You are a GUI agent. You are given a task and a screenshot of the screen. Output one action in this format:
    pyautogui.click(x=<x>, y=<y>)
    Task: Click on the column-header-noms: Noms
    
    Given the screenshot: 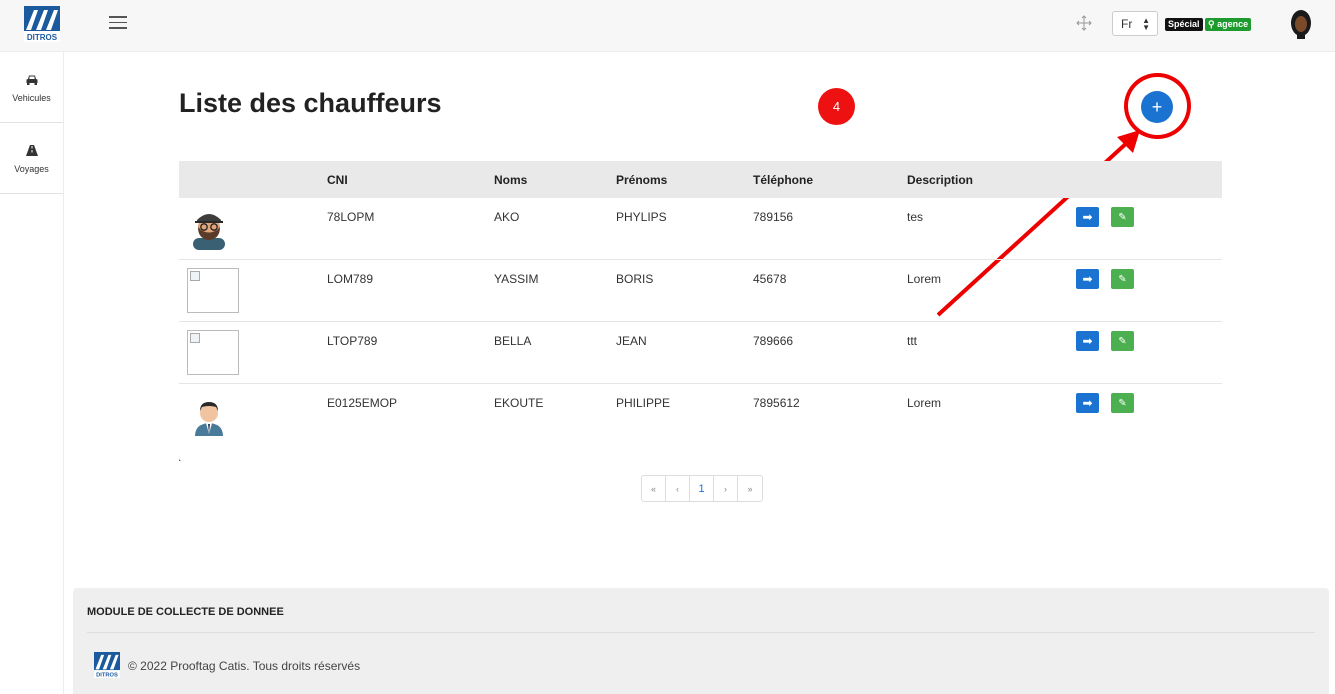 What is the action you would take?
    pyautogui.click(x=511, y=180)
    